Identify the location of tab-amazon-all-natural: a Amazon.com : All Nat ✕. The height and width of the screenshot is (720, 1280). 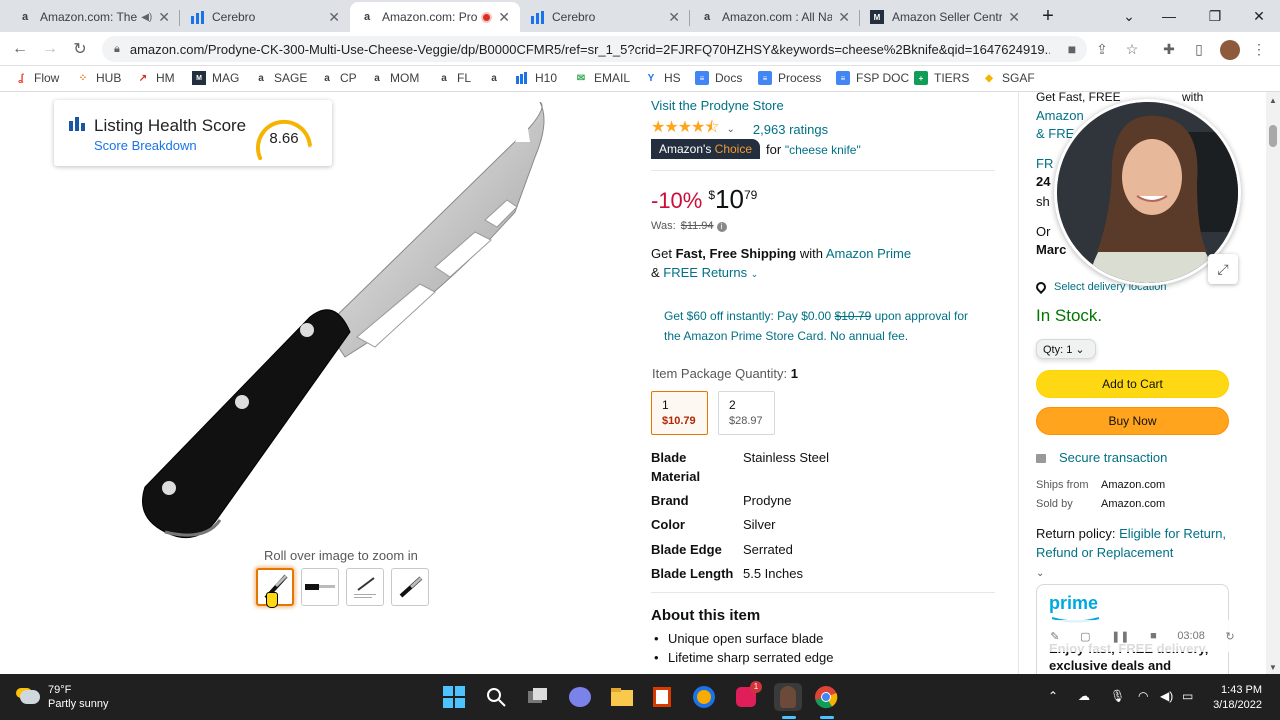
(775, 17).